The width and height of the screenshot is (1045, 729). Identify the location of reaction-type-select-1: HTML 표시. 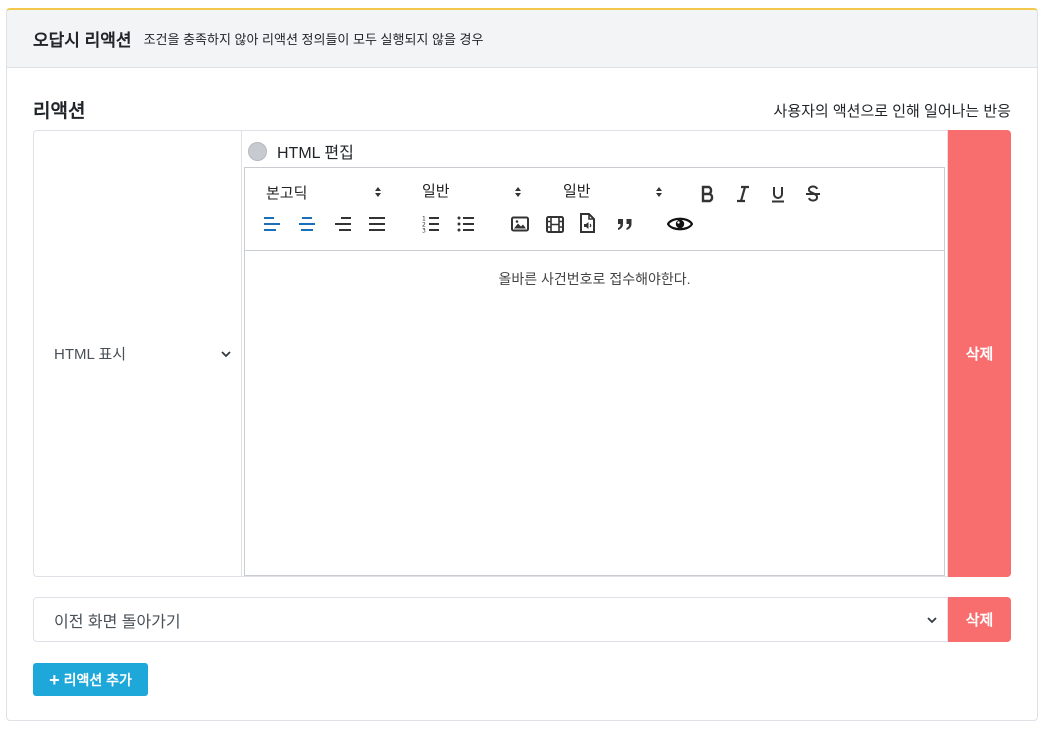
(137, 353).